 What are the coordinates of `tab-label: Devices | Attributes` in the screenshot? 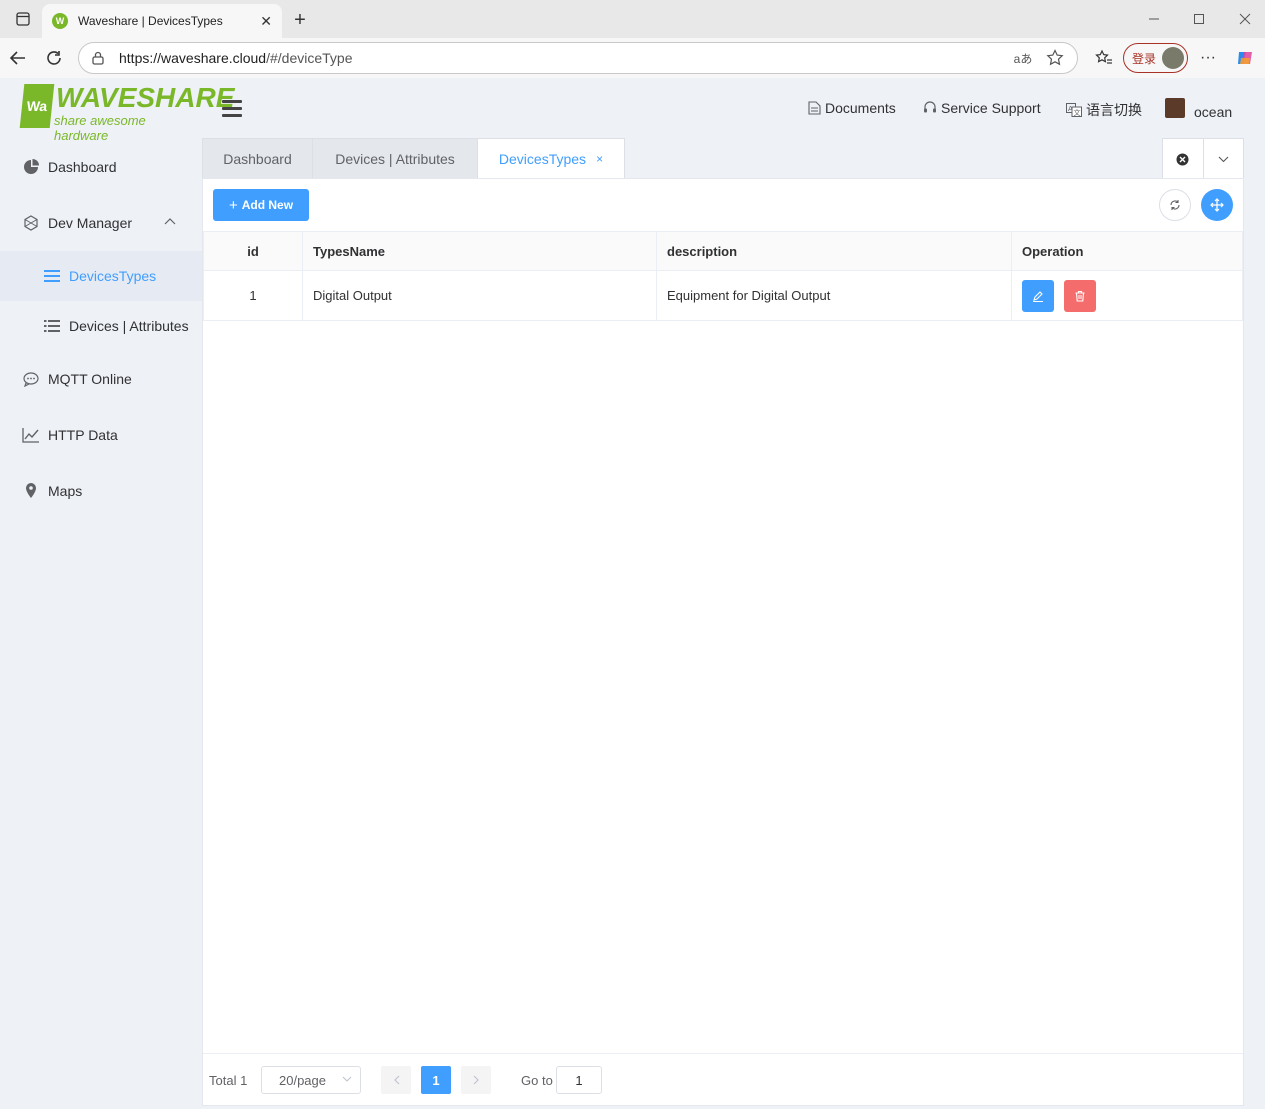 It's located at (395, 159).